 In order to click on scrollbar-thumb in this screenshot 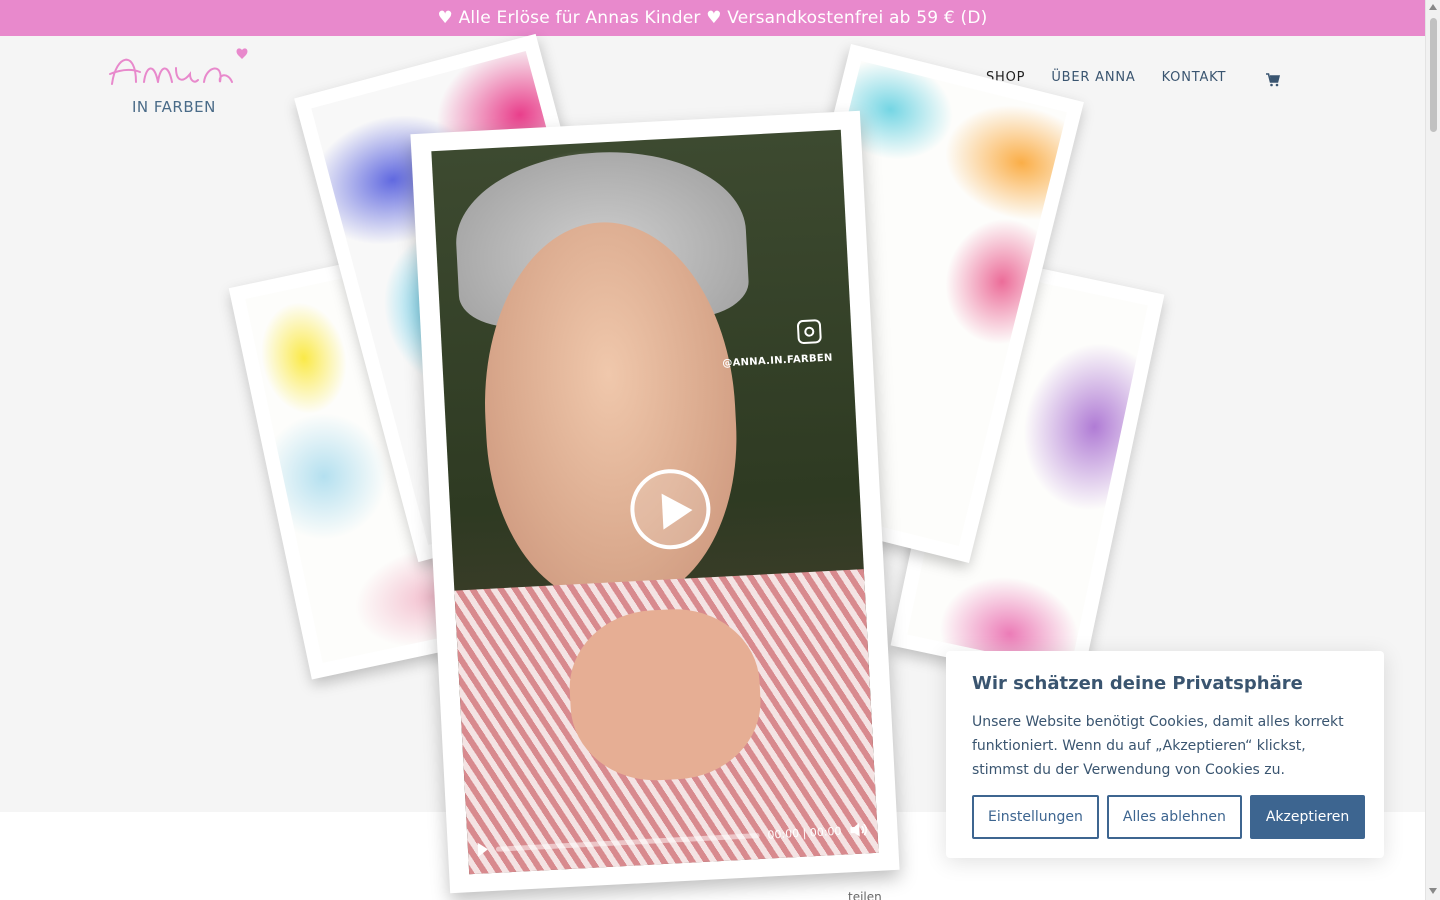, I will do `click(1433, 75)`.